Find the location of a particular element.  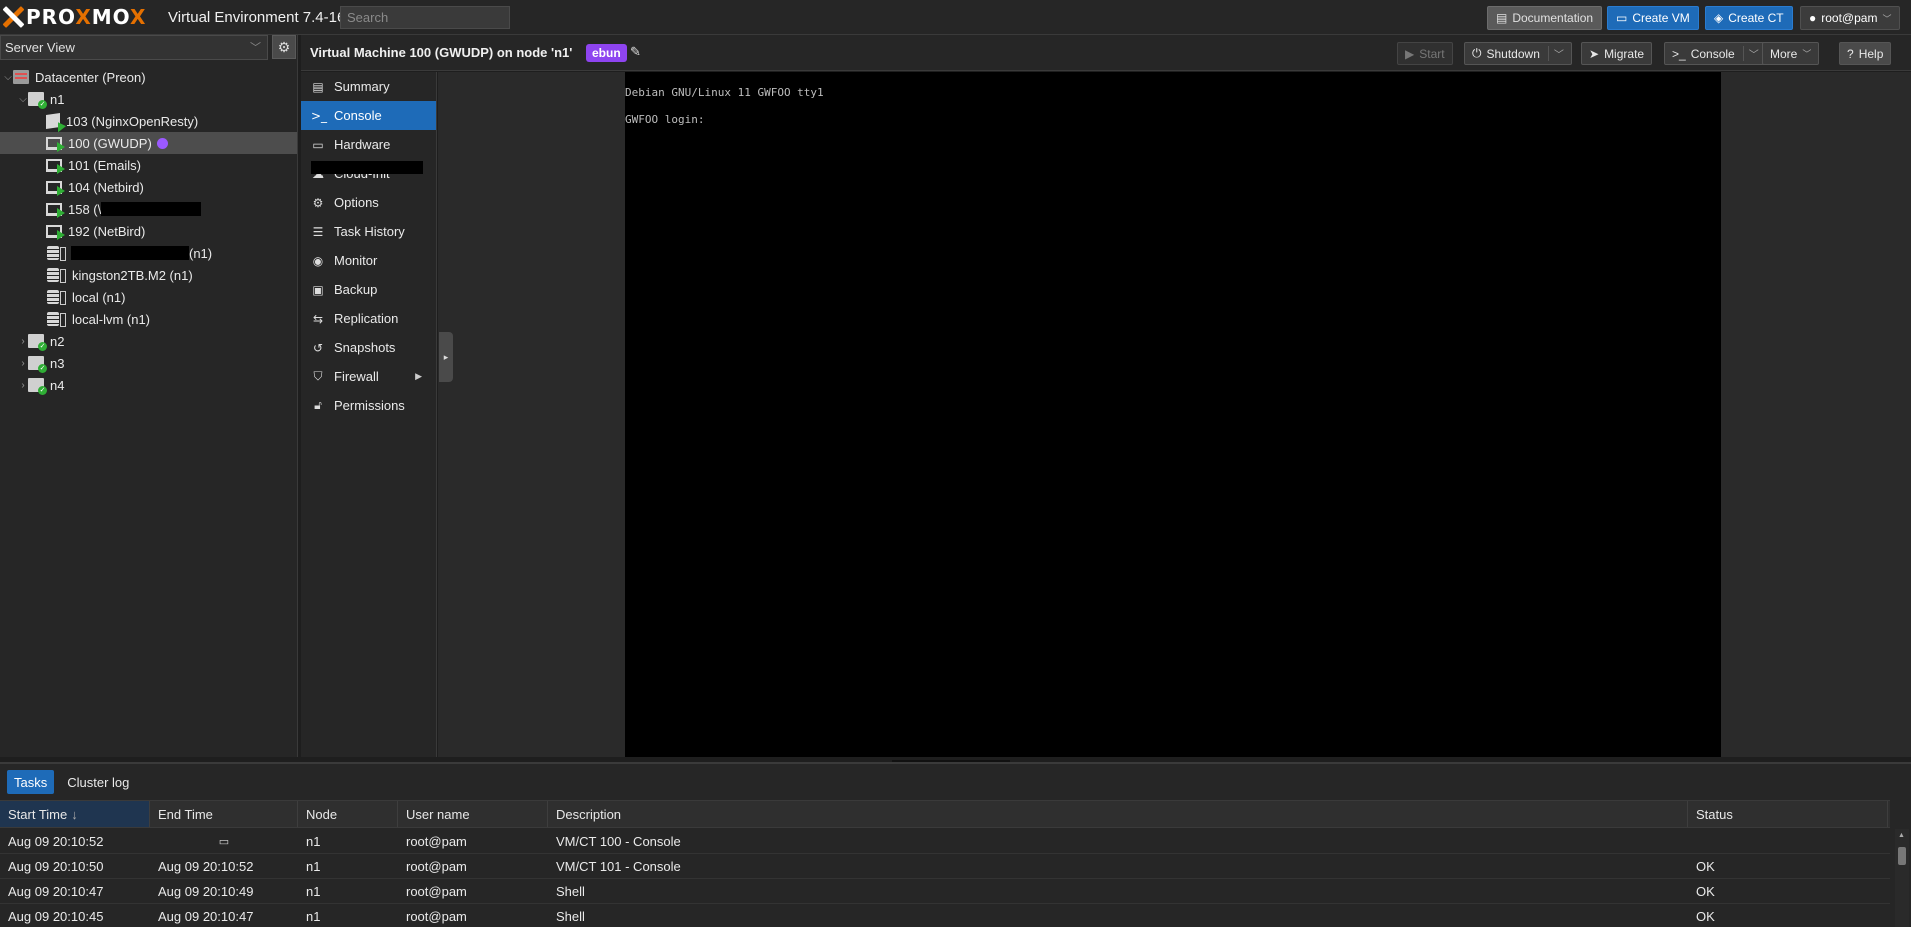

tab-tasks: Tasks is located at coordinates (31, 782).